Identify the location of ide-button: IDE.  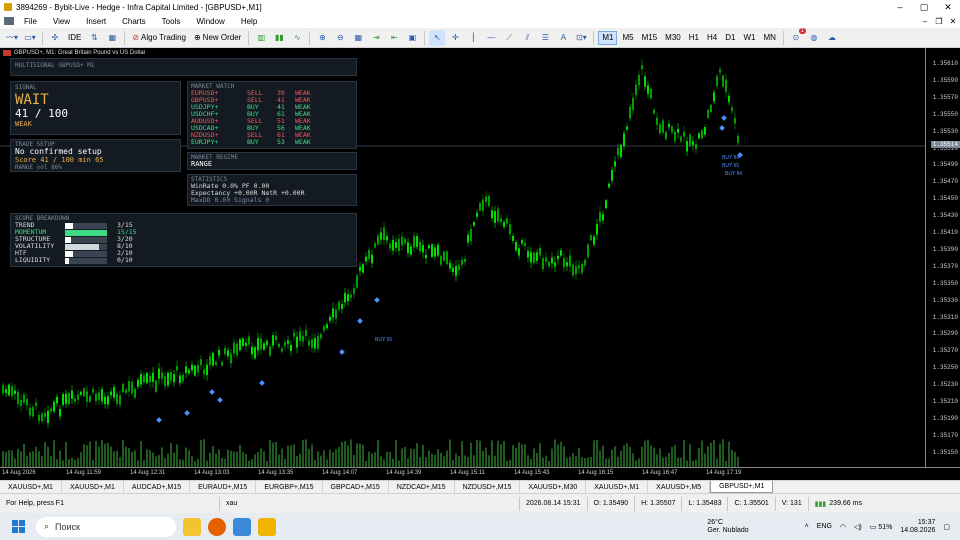
(74, 38).